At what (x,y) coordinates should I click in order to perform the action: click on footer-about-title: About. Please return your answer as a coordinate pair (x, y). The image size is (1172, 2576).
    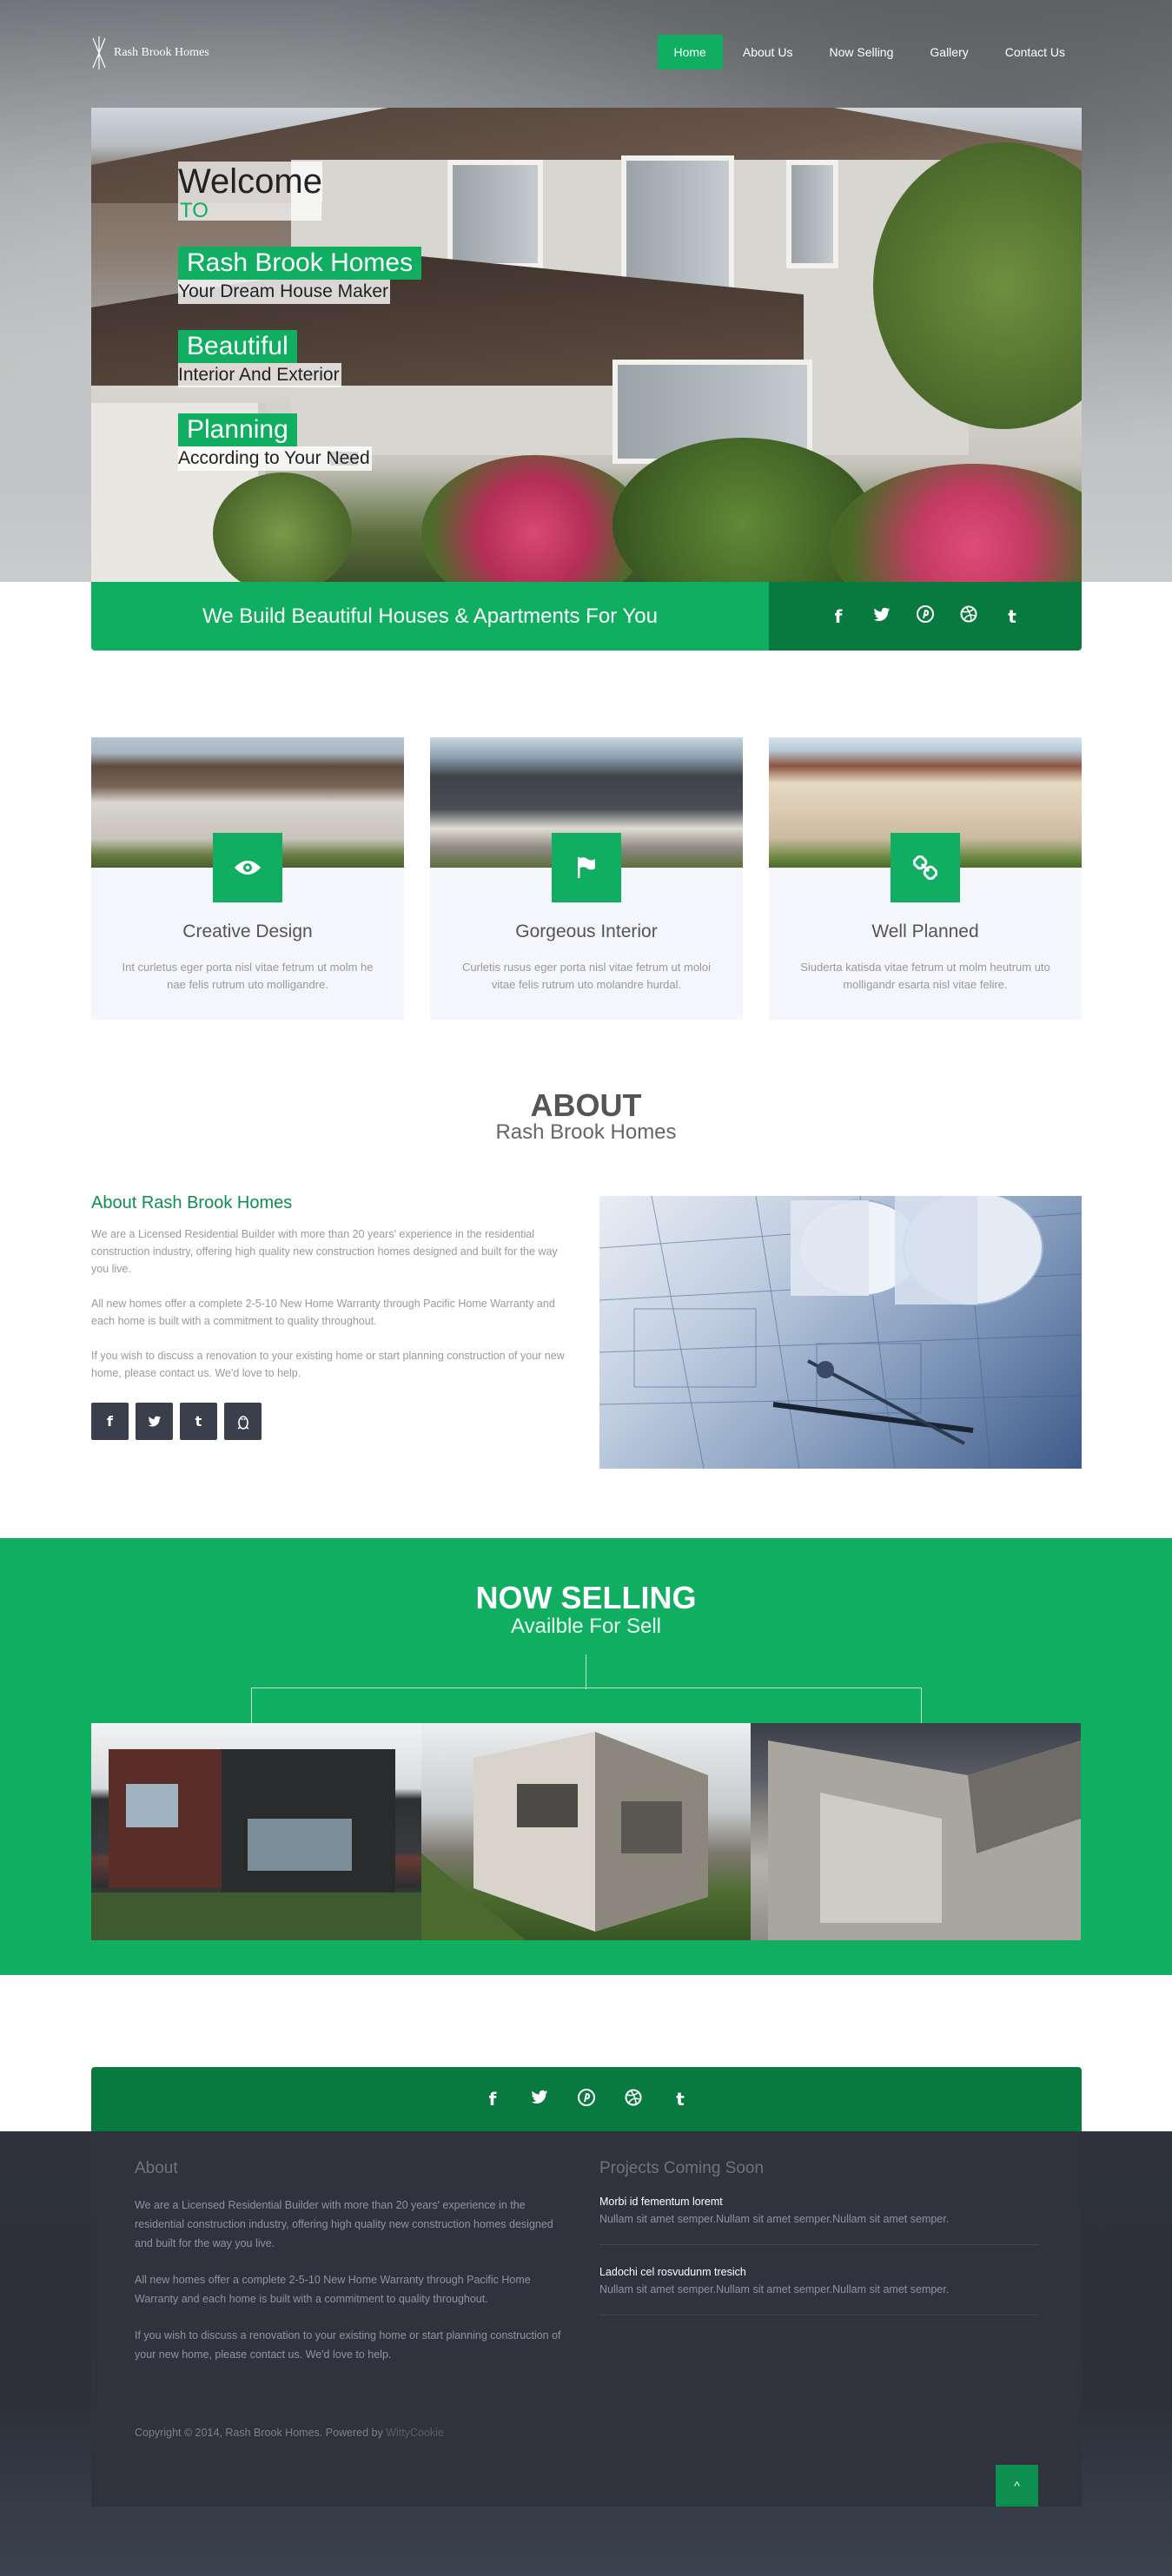
    Looking at the image, I should click on (156, 2168).